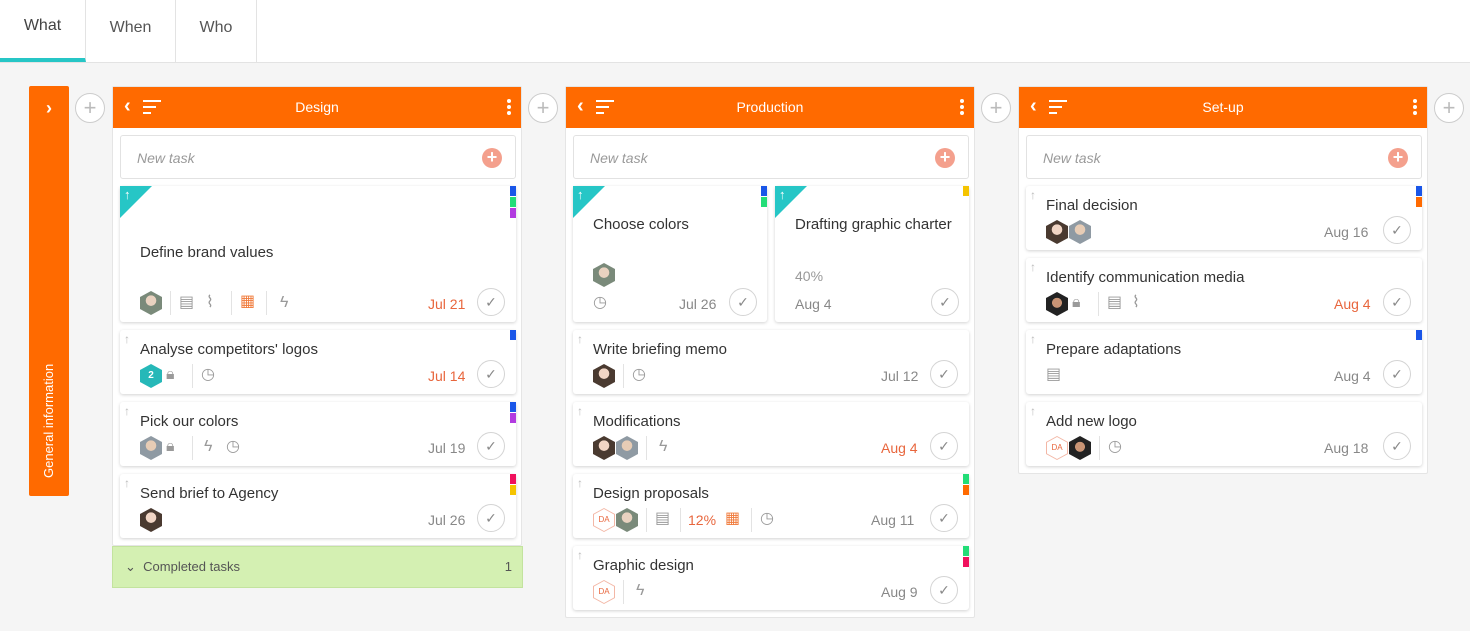  I want to click on task-card: ↑ Define brand values ▤ ⌇ ▦ ϟ Jul 21 ✓, so click(318, 254).